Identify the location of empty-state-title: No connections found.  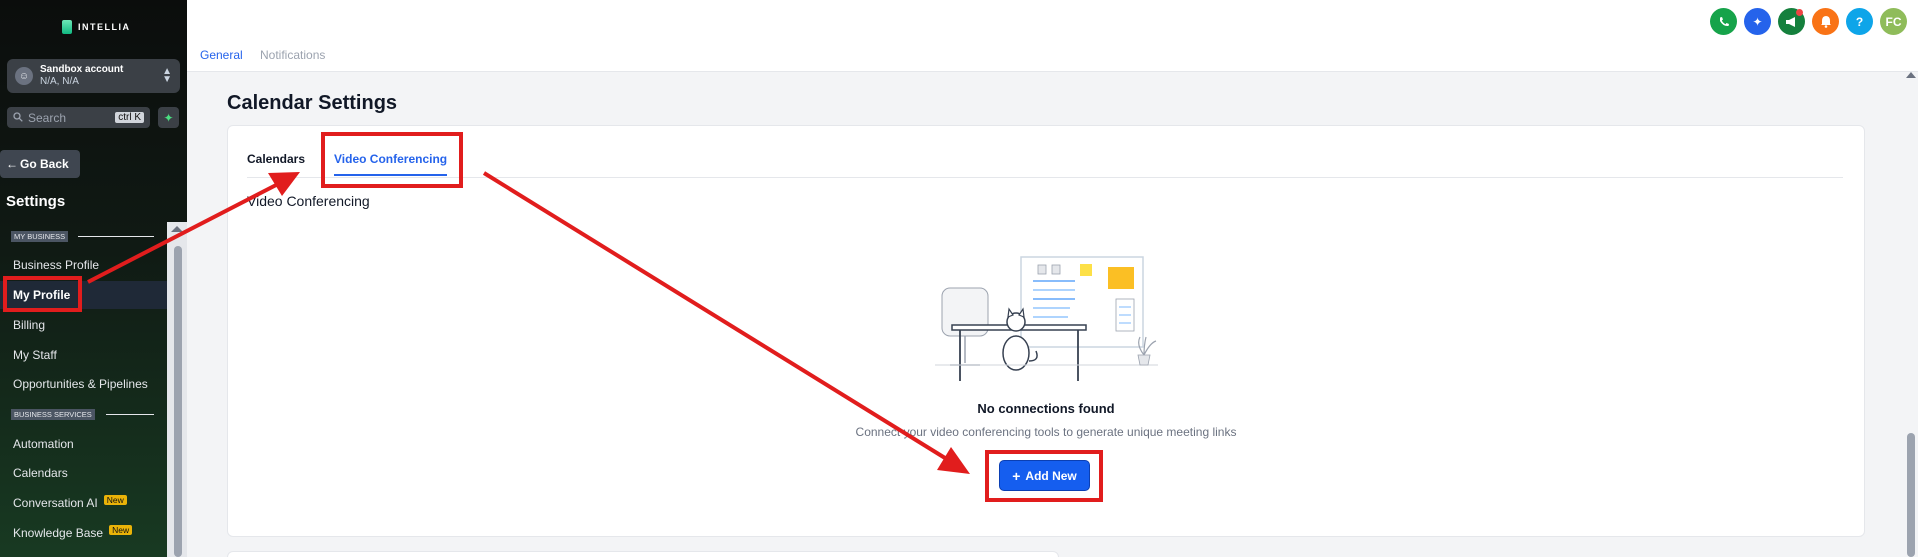
(1046, 408).